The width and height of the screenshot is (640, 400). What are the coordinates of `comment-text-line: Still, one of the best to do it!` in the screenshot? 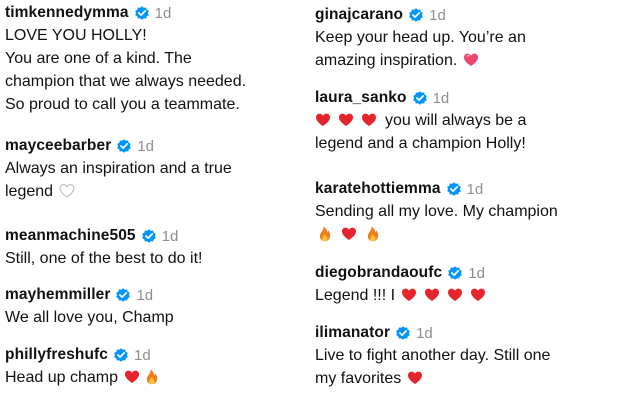 It's located at (104, 258).